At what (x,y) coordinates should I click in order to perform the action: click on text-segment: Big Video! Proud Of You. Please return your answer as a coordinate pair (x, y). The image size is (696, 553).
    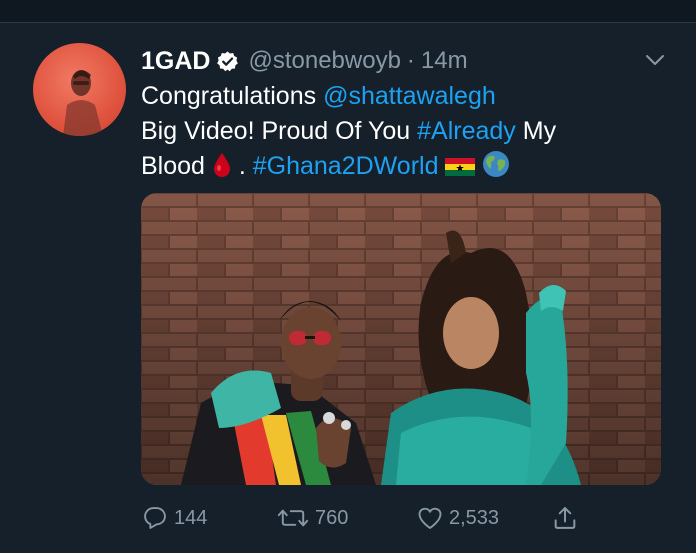
    Looking at the image, I should click on (279, 131).